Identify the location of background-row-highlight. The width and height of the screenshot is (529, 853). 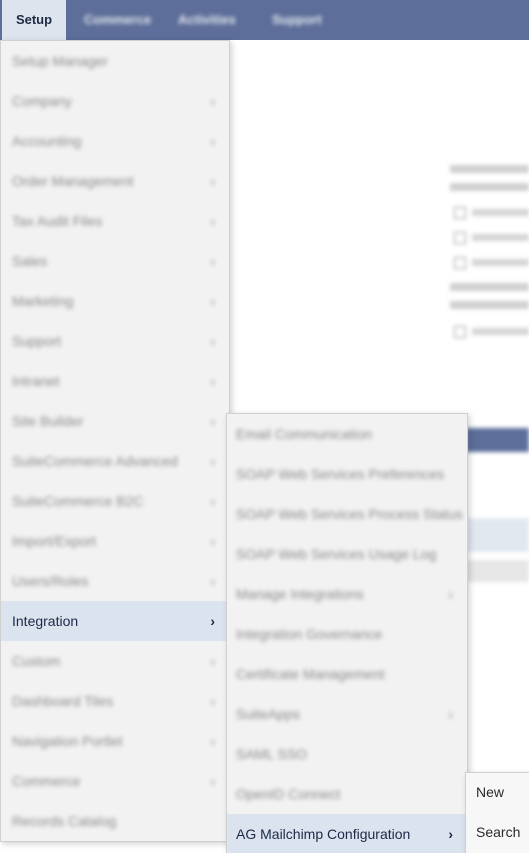
(497, 535).